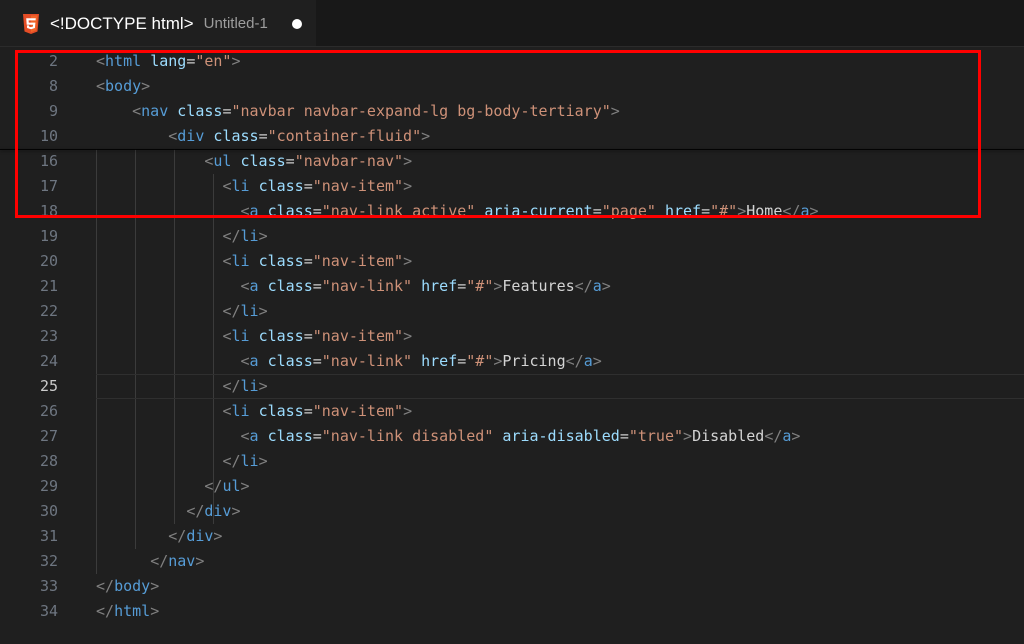 This screenshot has width=1024, height=644. I want to click on line-number: 21, so click(48, 286).